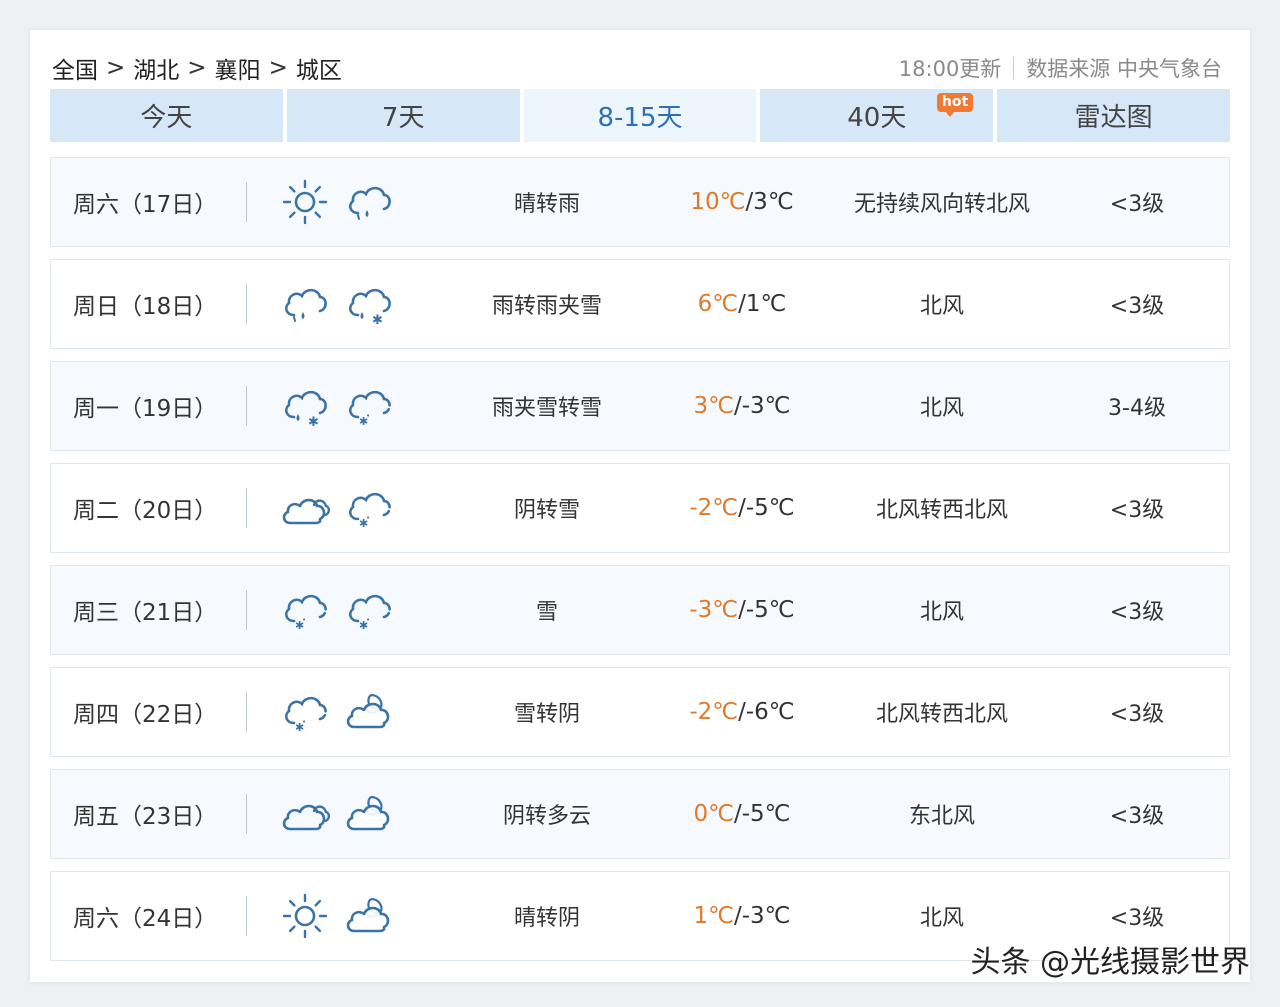 The image size is (1280, 1007). Describe the element at coordinates (950, 69) in the screenshot. I see `update-time: 18:00更新` at that location.